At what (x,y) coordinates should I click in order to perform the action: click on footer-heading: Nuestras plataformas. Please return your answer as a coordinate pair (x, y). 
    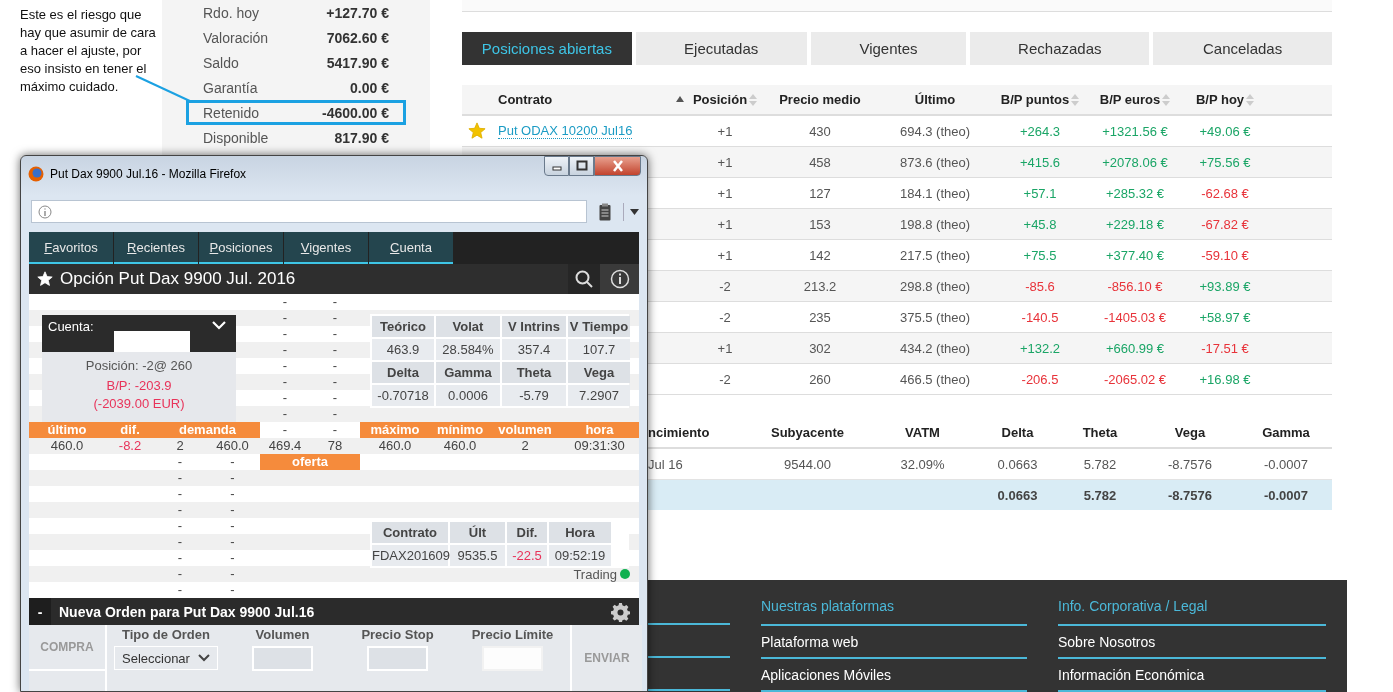
    Looking at the image, I should click on (894, 609).